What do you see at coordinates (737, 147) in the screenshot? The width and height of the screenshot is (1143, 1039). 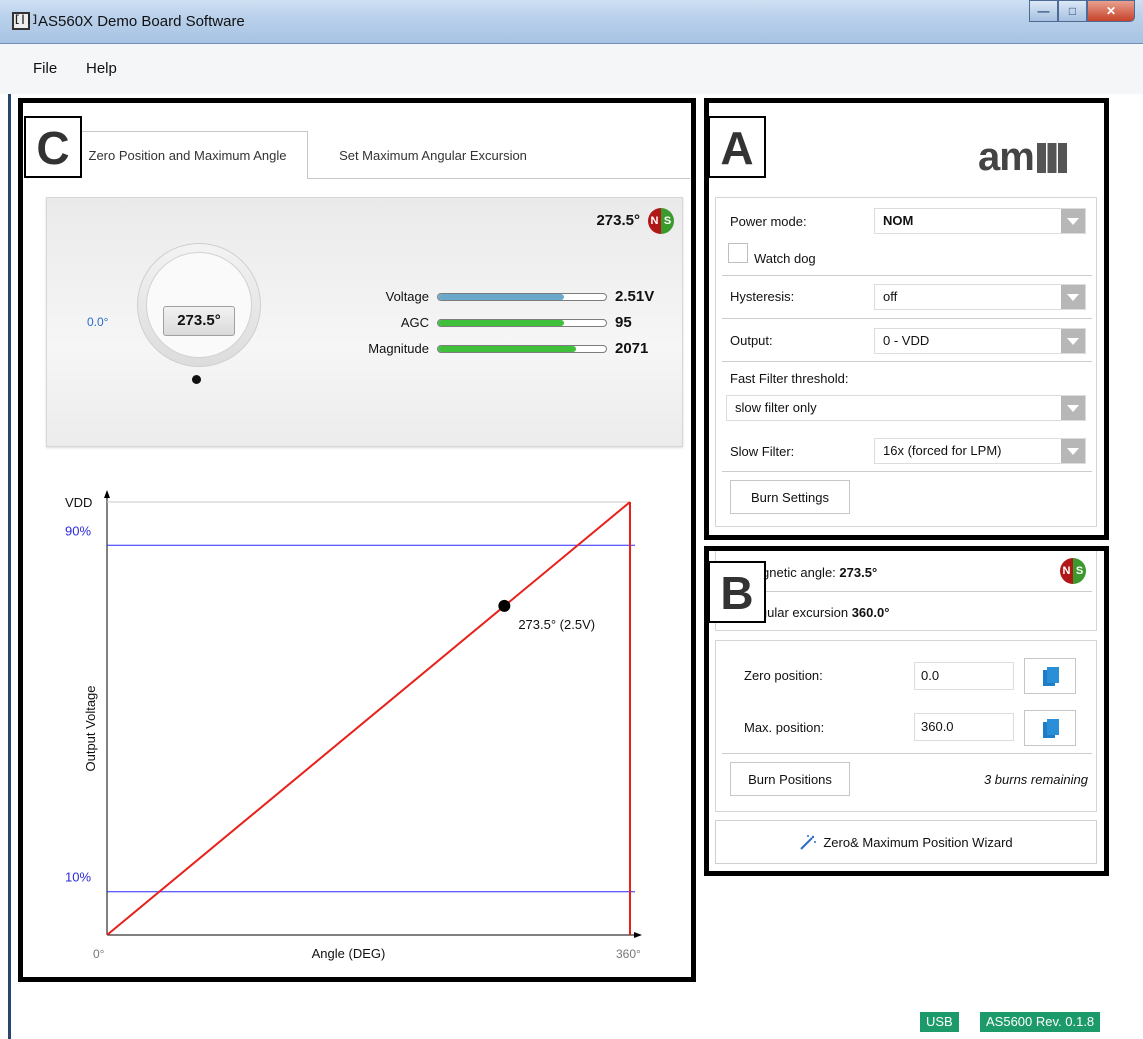 I see `annotation-label-a: A` at bounding box center [737, 147].